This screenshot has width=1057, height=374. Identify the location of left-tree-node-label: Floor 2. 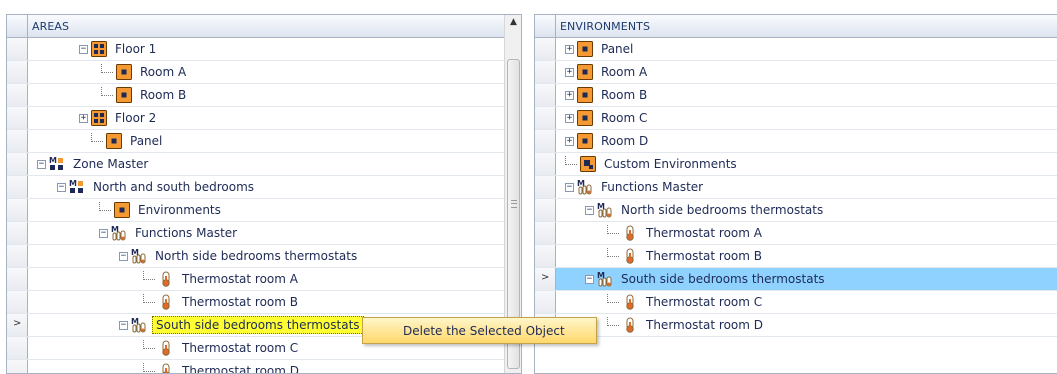
(135, 118).